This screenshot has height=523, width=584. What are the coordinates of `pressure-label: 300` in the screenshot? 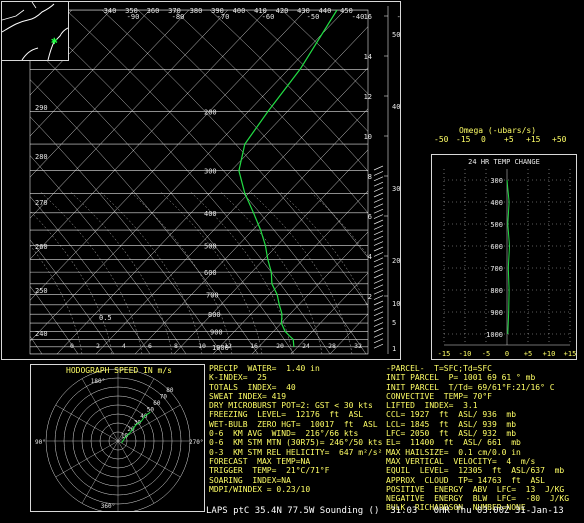 It's located at (210, 172).